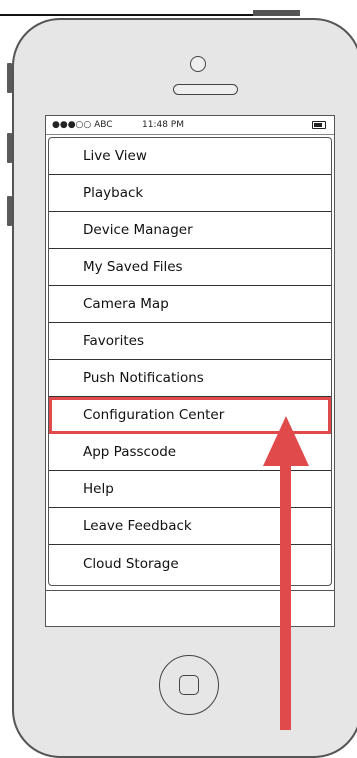 Image resolution: width=357 pixels, height=758 pixels. I want to click on home-button-square, so click(189, 685).